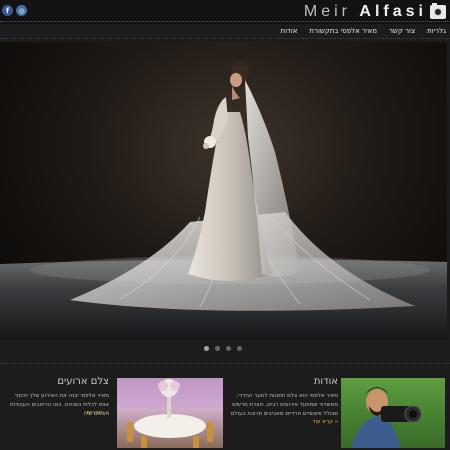 Image resolution: width=450 pixels, height=450 pixels. I want to click on event-photo, so click(170, 413).